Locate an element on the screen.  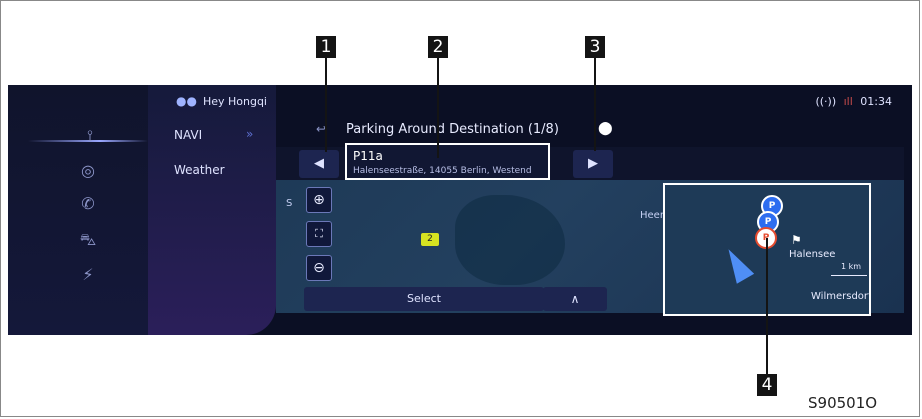
scale-bar is located at coordinates (849, 275).